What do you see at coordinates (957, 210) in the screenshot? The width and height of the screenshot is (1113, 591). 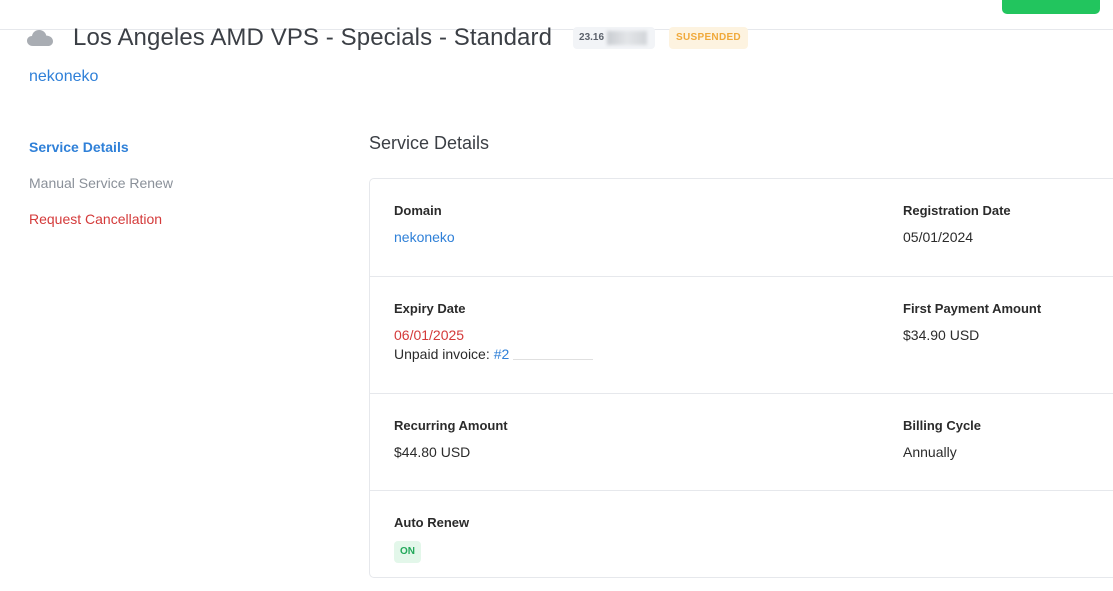 I see `registration-date-label: Registration Date` at bounding box center [957, 210].